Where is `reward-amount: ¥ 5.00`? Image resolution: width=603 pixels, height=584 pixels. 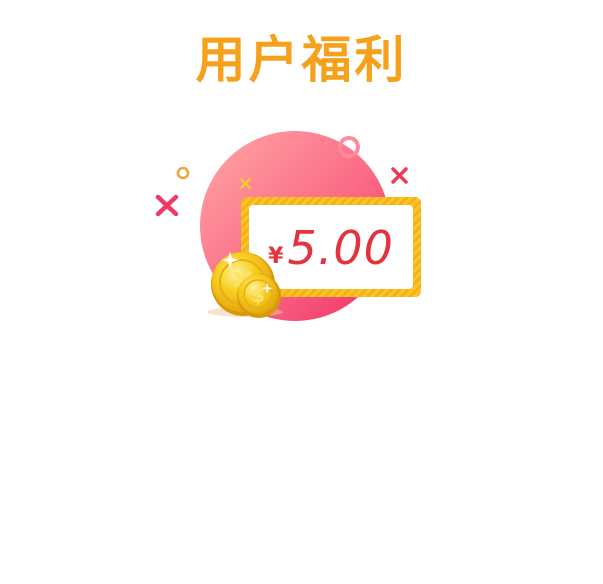 reward-amount: ¥ 5.00 is located at coordinates (331, 248).